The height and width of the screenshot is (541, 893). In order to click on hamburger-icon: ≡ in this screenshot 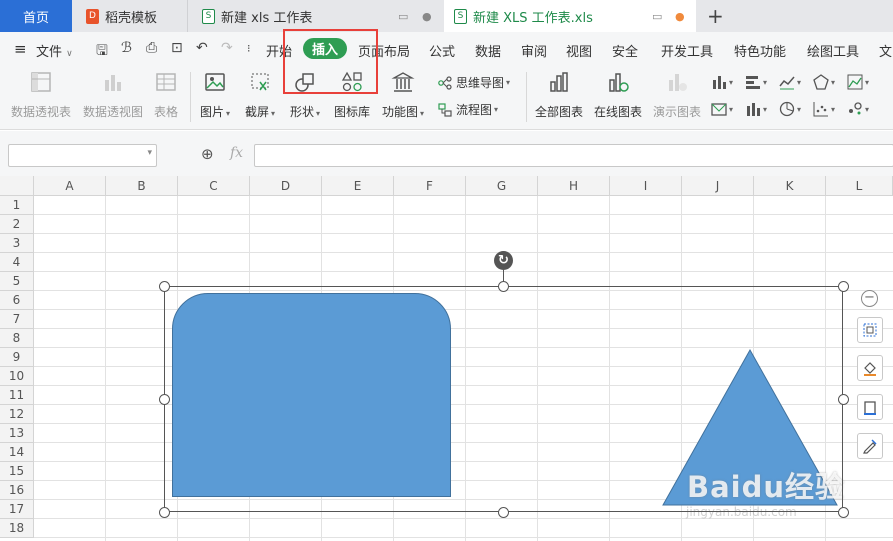, I will do `click(20, 49)`.